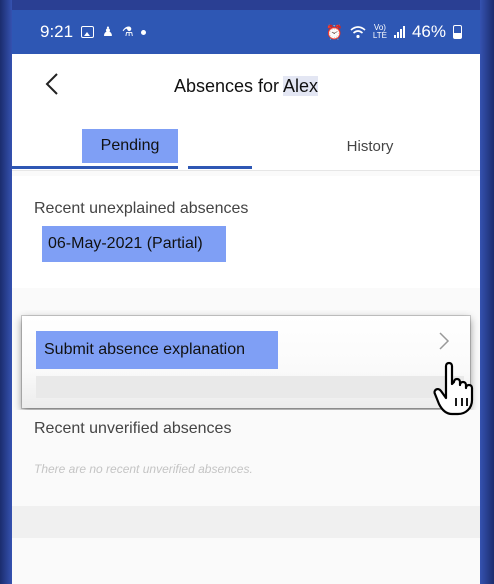  Describe the element at coordinates (143, 469) in the screenshot. I see `unverified-empty-text: There are no recent unverified absences.` at that location.